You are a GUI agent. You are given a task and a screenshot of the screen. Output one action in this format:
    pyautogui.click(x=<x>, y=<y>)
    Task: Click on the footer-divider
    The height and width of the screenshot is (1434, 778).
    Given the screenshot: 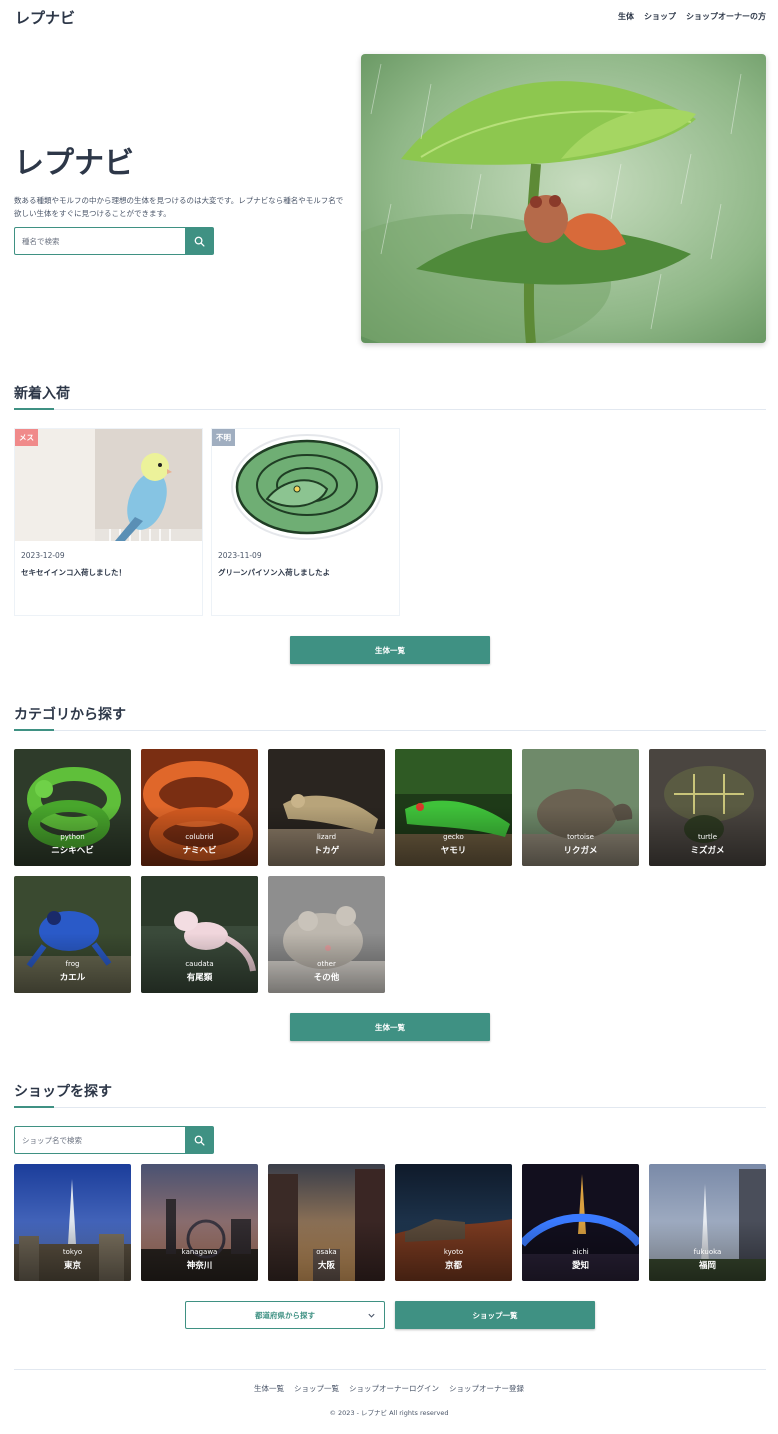 What is the action you would take?
    pyautogui.click(x=390, y=1369)
    